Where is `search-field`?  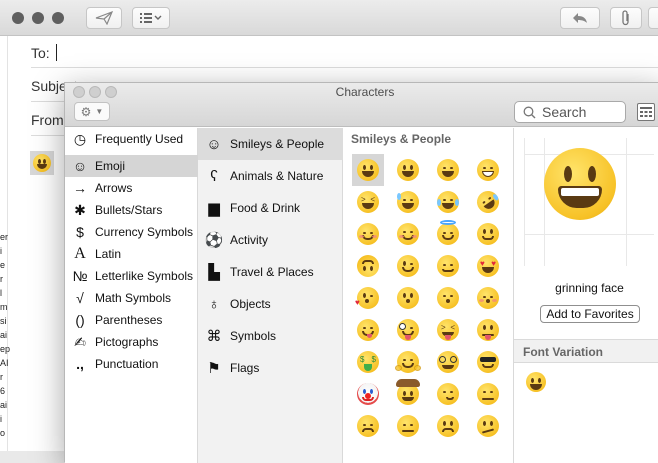 search-field is located at coordinates (570, 112).